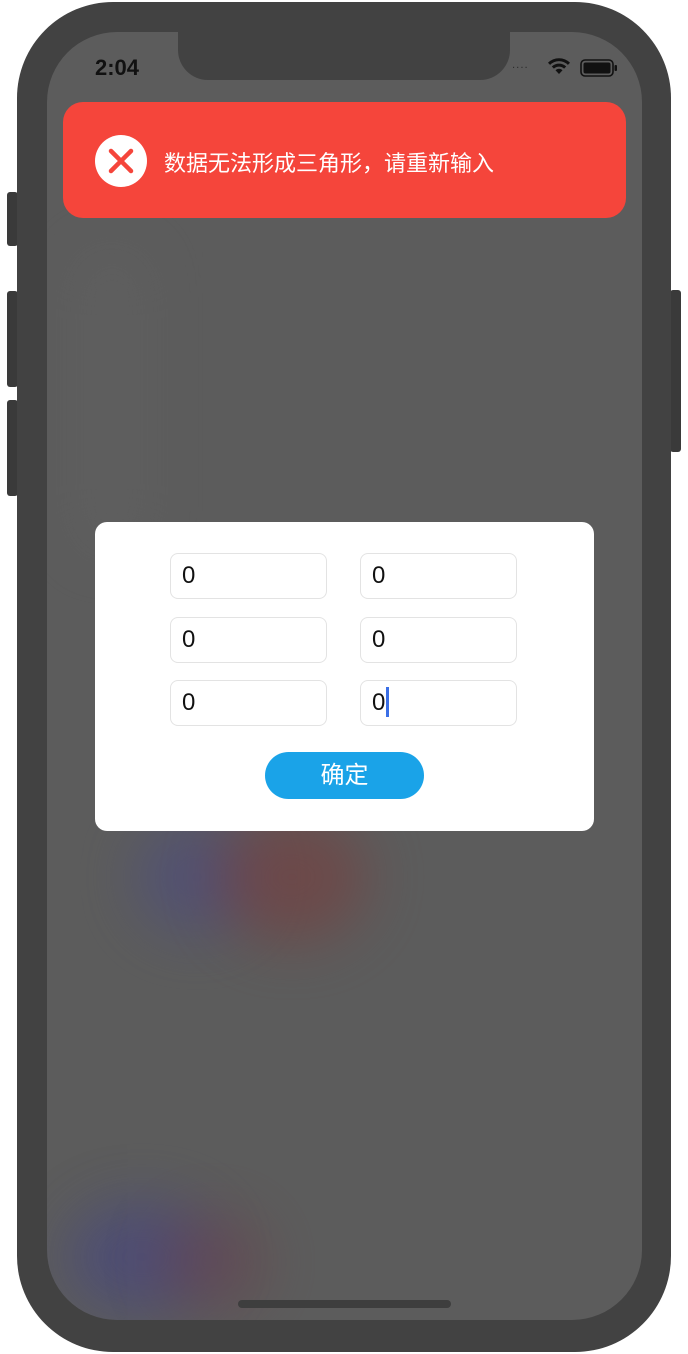  Describe the element at coordinates (675, 371) in the screenshot. I see `power-button` at that location.